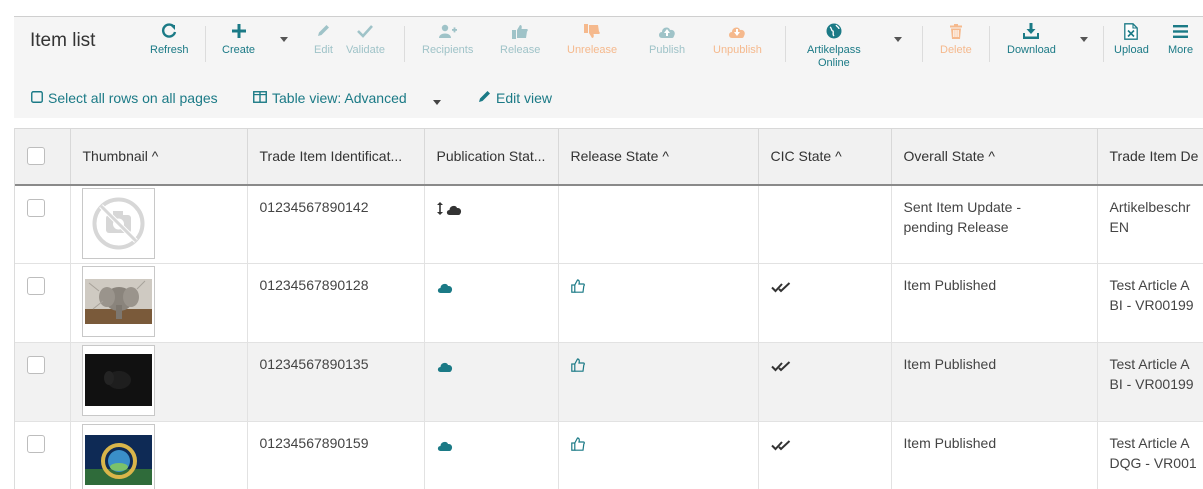 The width and height of the screenshot is (1203, 489). I want to click on create-button: Create, so click(238, 39).